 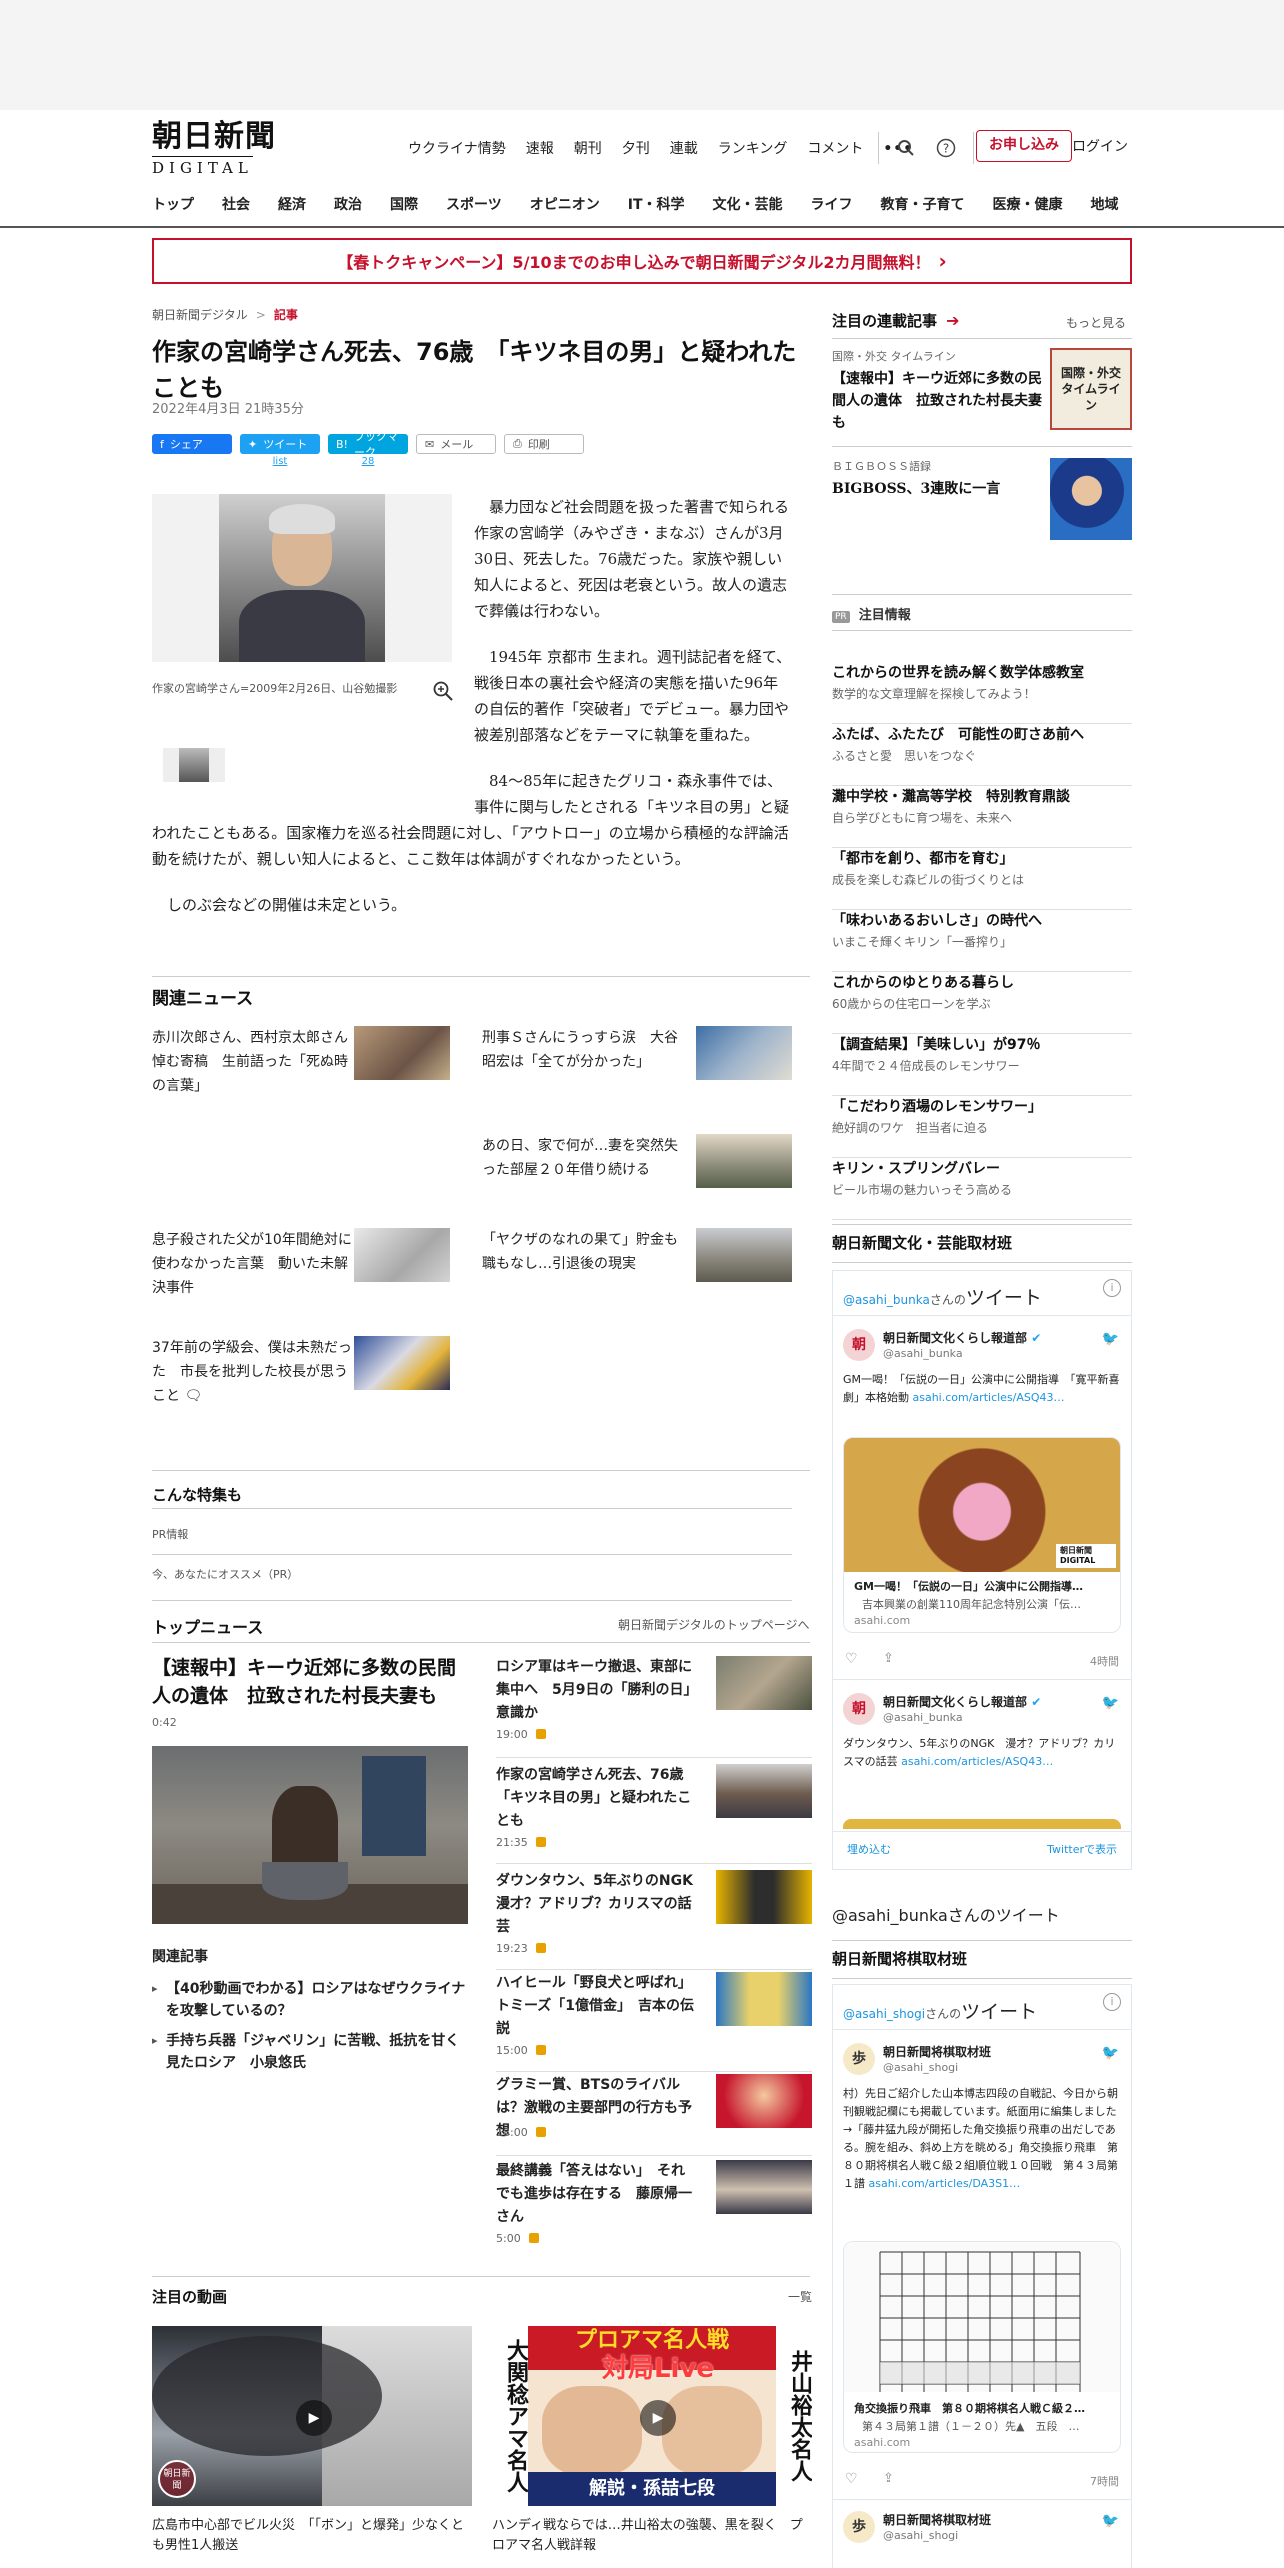 I want to click on related-news-item: 刑事Ｓさんにうっすら涙 大谷昭宏は「全てが分かった」, so click(x=637, y=1066).